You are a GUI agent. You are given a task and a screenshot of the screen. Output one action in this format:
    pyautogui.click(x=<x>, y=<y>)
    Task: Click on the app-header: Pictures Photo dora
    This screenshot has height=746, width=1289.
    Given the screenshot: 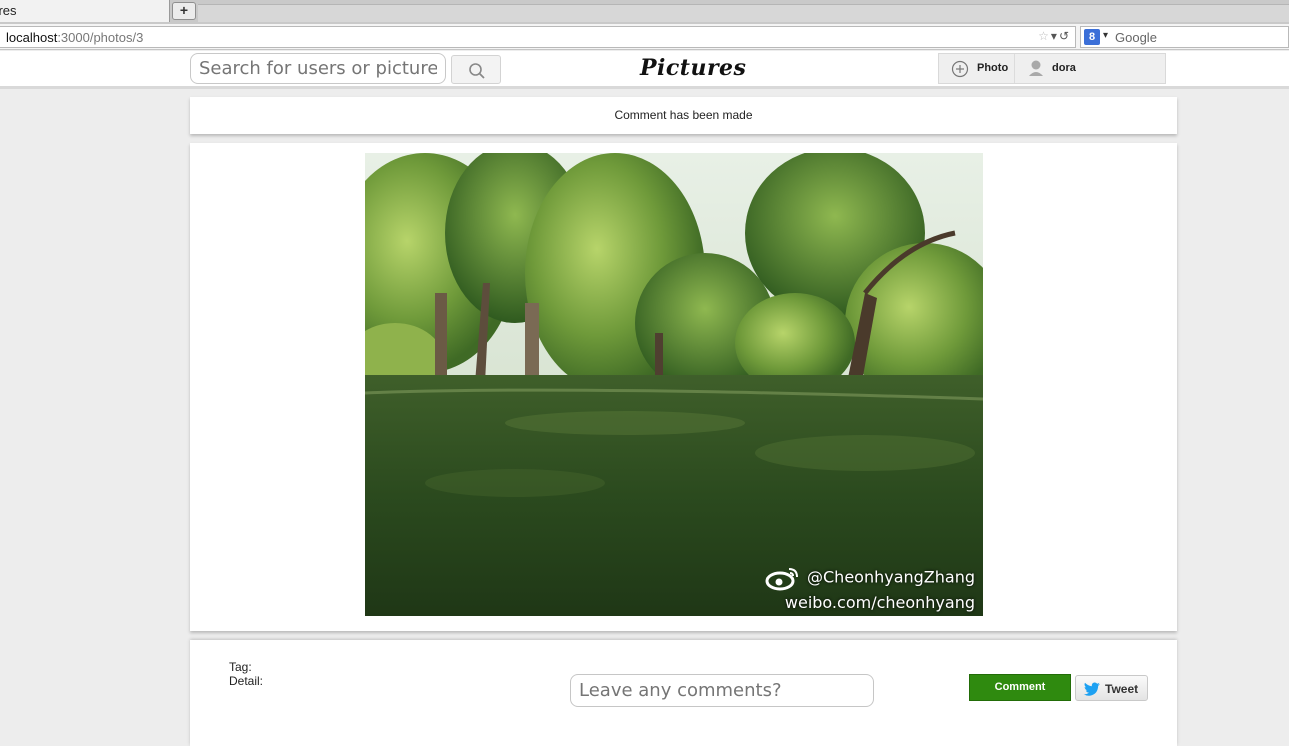 What is the action you would take?
    pyautogui.click(x=644, y=70)
    